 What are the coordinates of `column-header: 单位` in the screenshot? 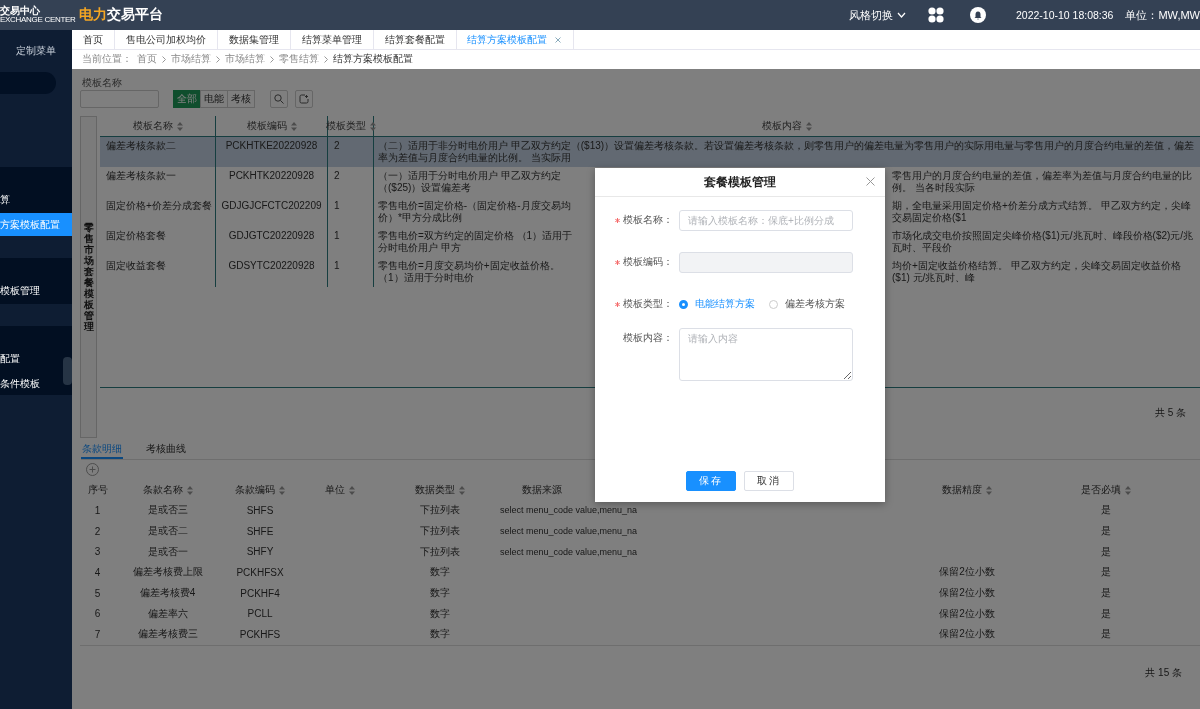 It's located at (335, 490).